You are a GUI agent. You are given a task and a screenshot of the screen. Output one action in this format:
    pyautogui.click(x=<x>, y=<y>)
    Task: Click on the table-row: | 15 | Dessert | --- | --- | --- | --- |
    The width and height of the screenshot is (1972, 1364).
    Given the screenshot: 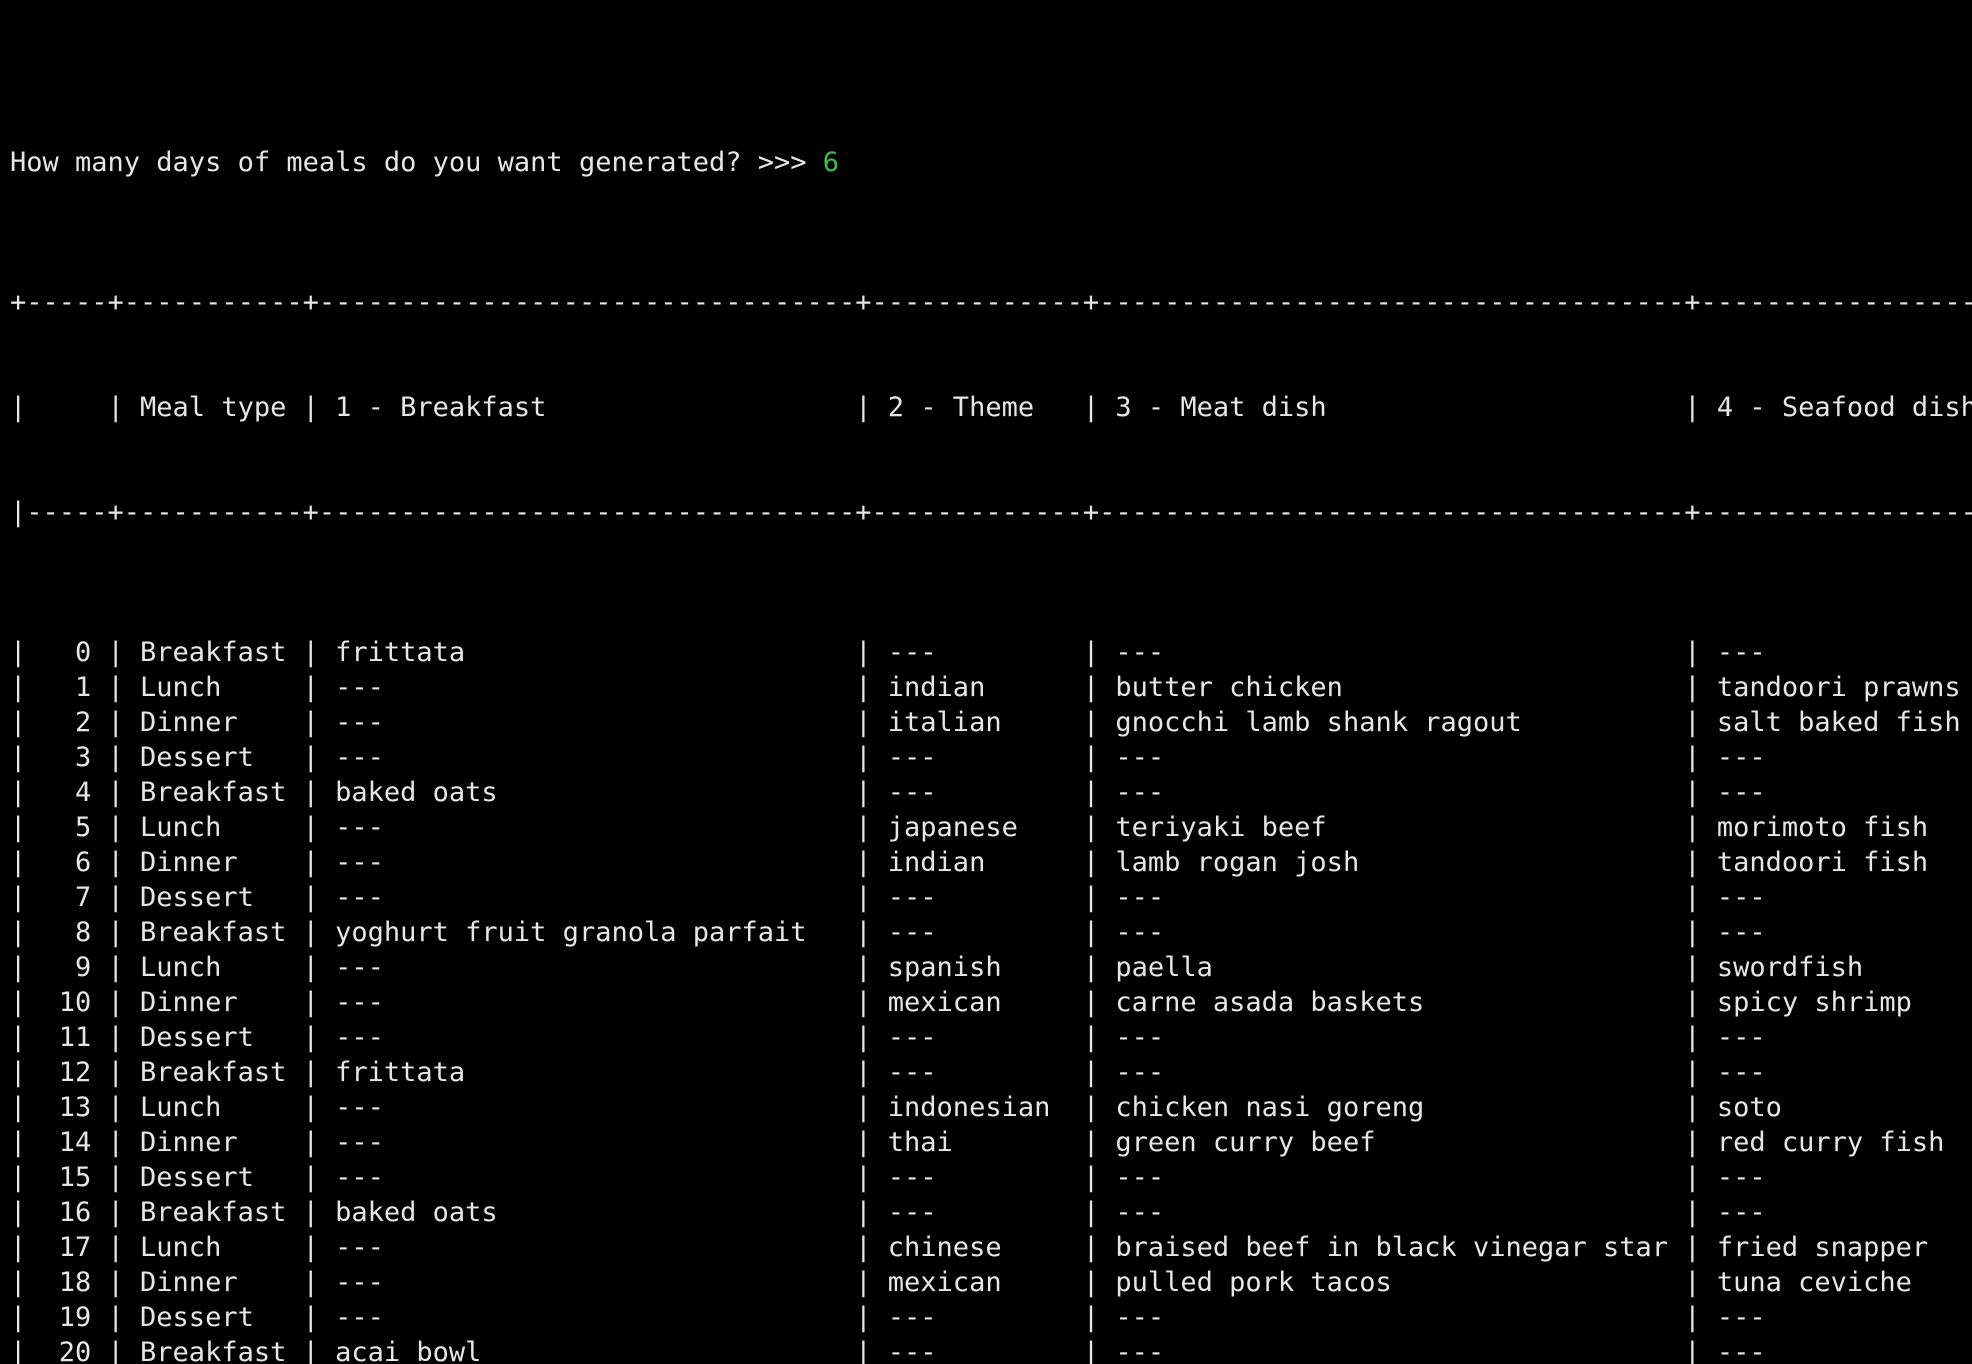 What is the action you would take?
    pyautogui.click(x=991, y=1177)
    